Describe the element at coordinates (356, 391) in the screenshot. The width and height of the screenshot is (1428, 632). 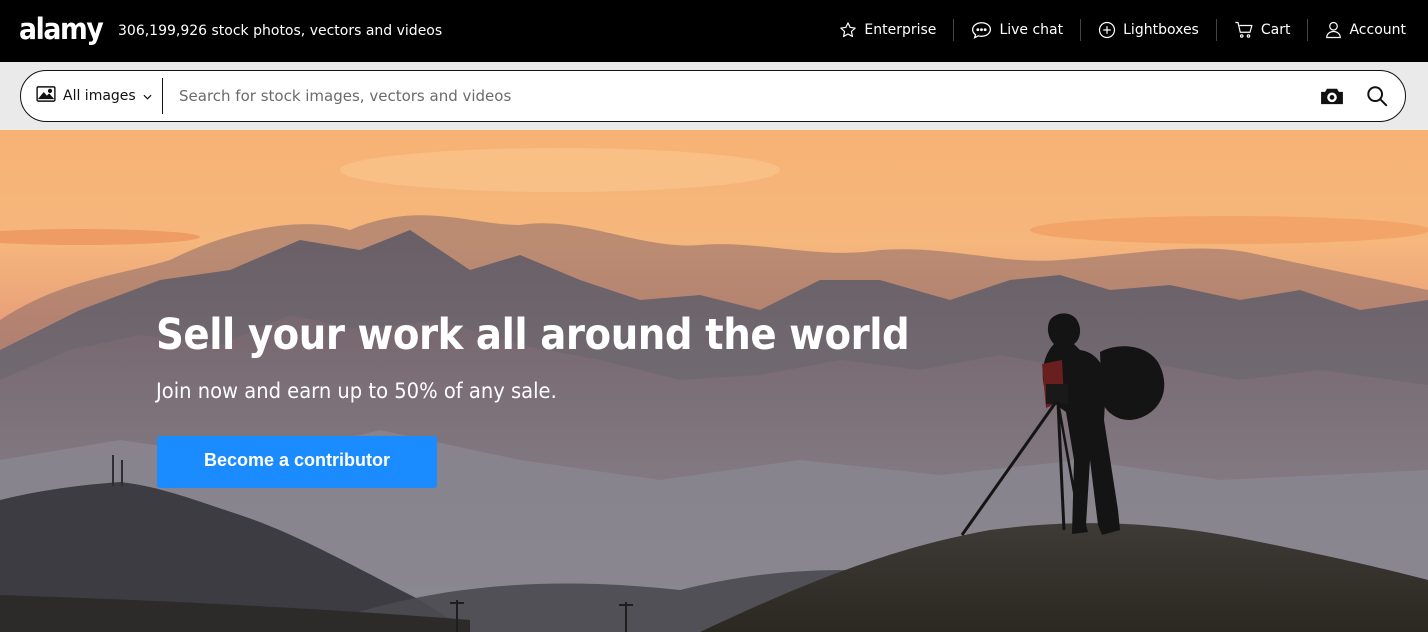
I see `hero-subtitle: Join now and earn up to 50% of any sale.` at that location.